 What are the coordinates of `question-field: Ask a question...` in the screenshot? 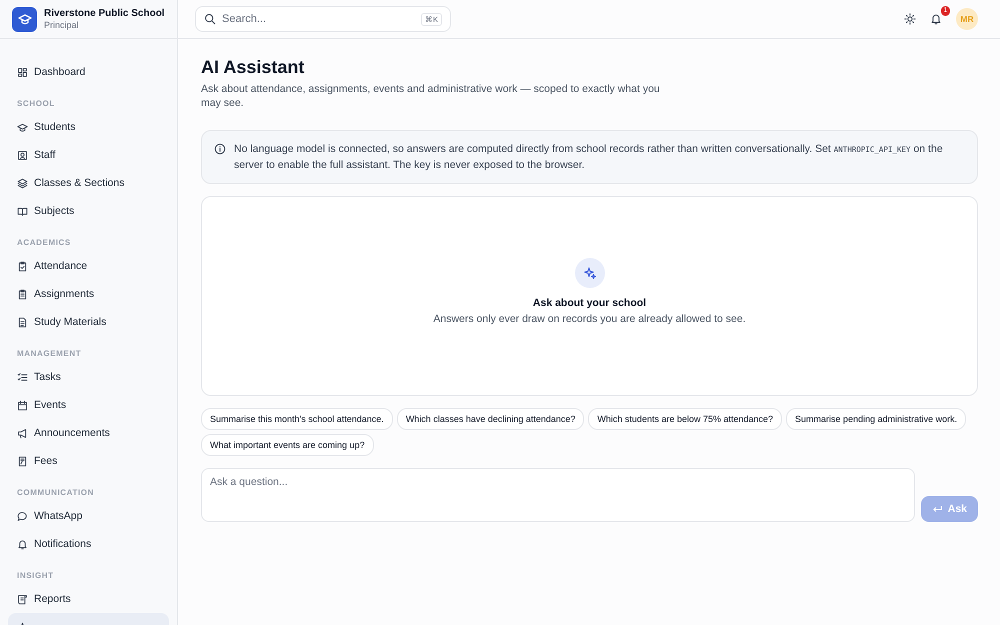 It's located at (558, 495).